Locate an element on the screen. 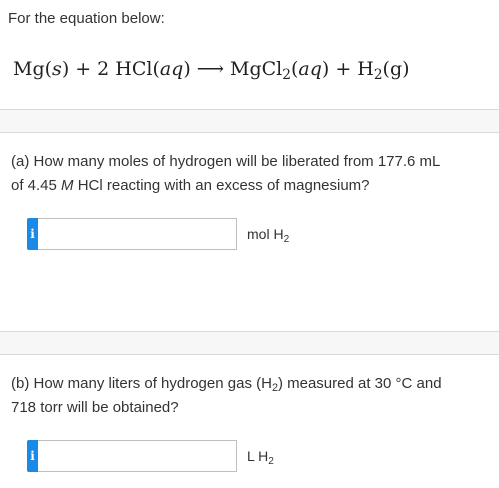 The height and width of the screenshot is (488, 499). state-mgcl2: aq is located at coordinates (310, 69).